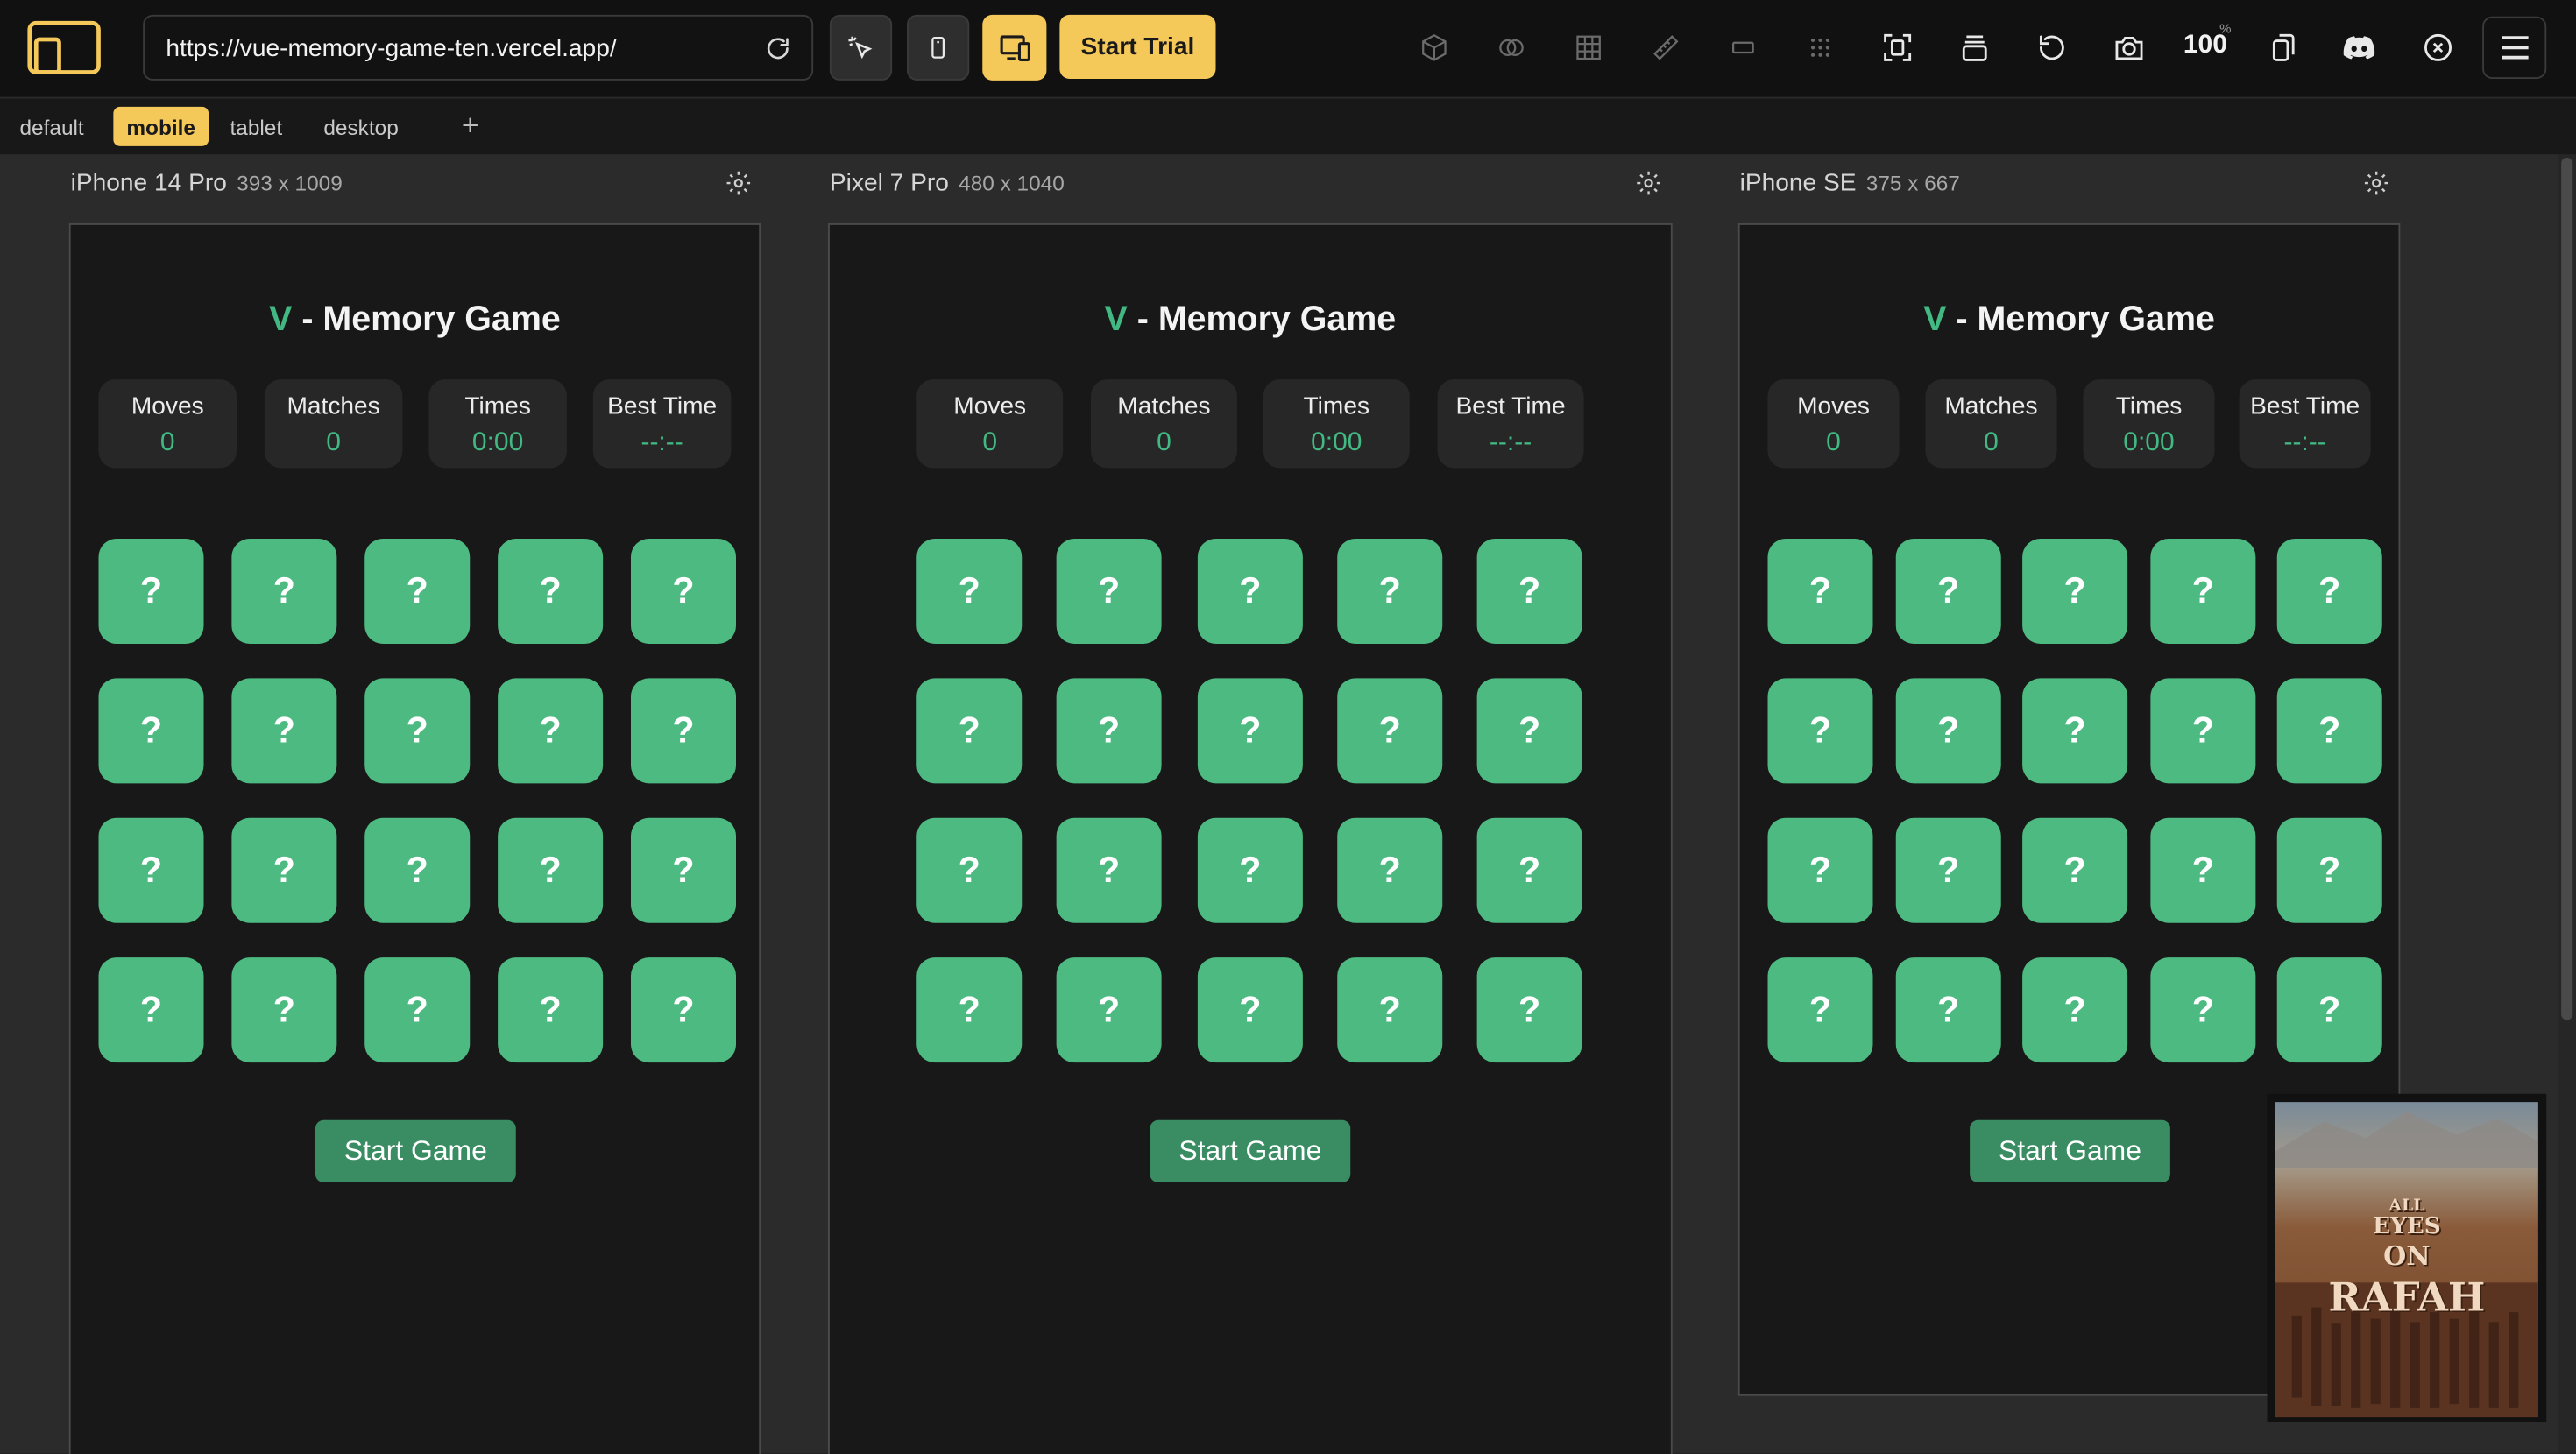 The width and height of the screenshot is (2576, 1454). What do you see at coordinates (1743, 48) in the screenshot?
I see `rectangle-icon` at bounding box center [1743, 48].